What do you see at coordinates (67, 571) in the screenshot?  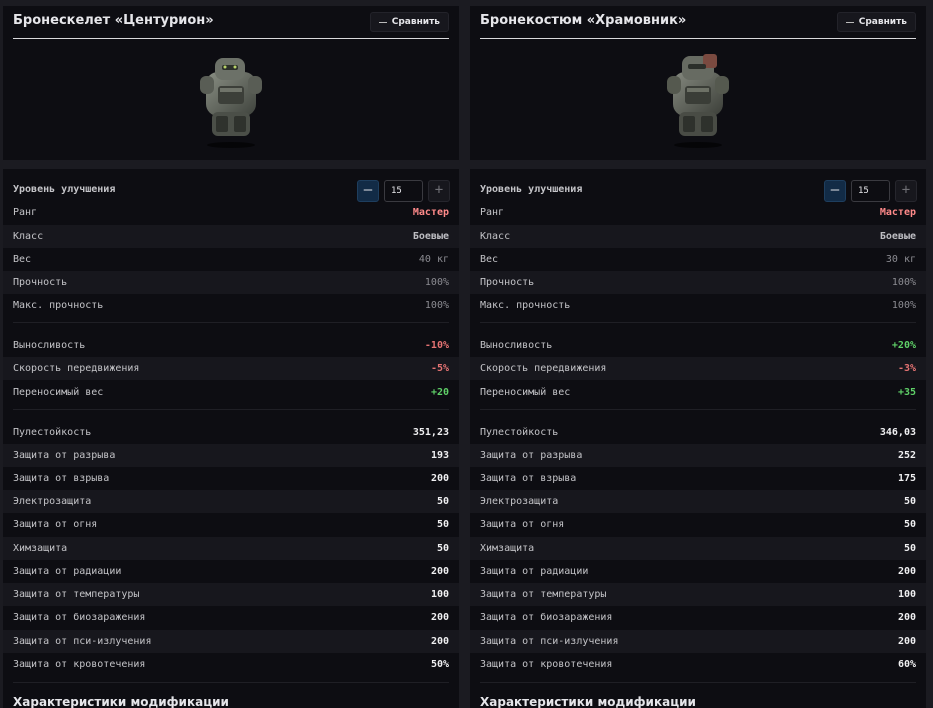 I see `stat-label: Защита от радиации` at bounding box center [67, 571].